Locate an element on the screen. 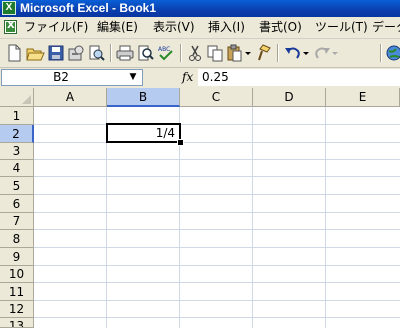 Image resolution: width=400 pixels, height=328 pixels. row-header-4: 4 is located at coordinates (17, 168).